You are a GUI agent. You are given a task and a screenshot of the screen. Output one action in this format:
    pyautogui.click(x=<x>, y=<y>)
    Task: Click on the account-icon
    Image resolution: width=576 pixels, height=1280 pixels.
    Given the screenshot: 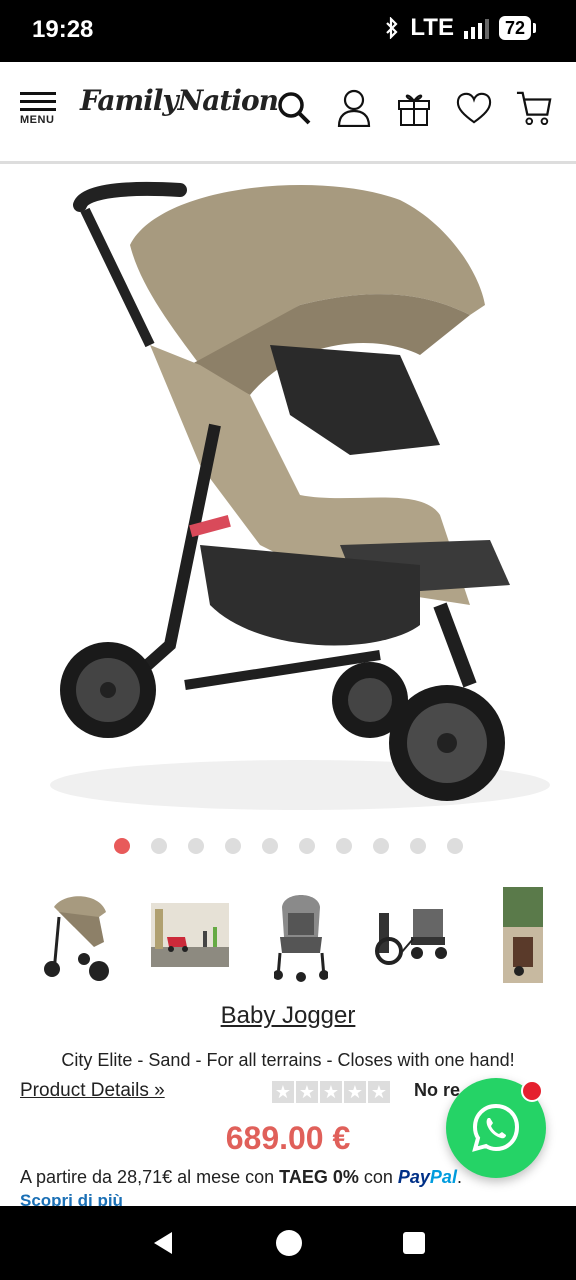 What is the action you would take?
    pyautogui.click(x=354, y=108)
    